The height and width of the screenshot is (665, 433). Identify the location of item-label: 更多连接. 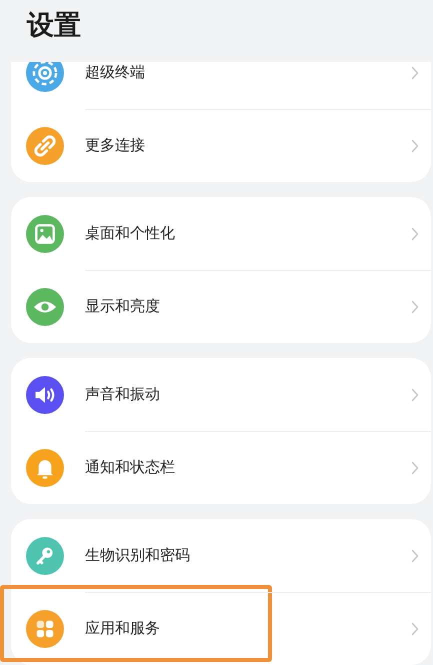
(115, 145).